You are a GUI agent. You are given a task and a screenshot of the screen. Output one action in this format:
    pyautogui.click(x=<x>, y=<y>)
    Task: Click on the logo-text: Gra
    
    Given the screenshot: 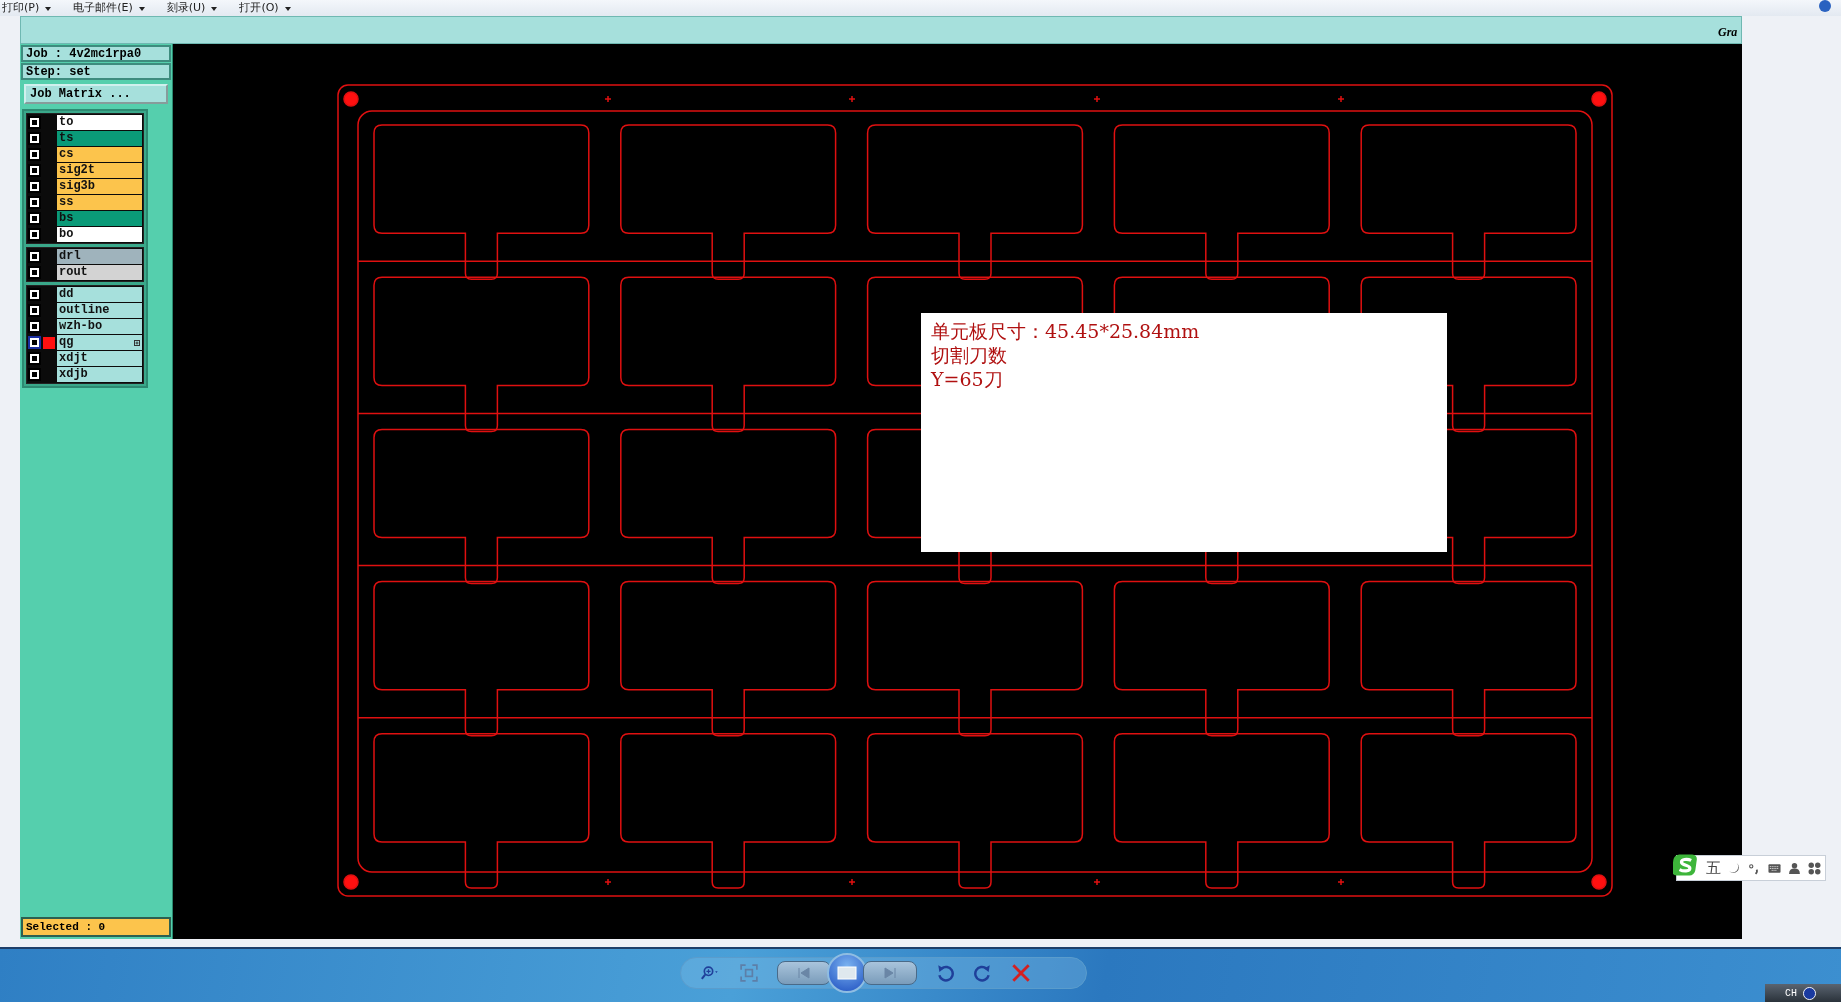 What is the action you would take?
    pyautogui.click(x=1728, y=33)
    